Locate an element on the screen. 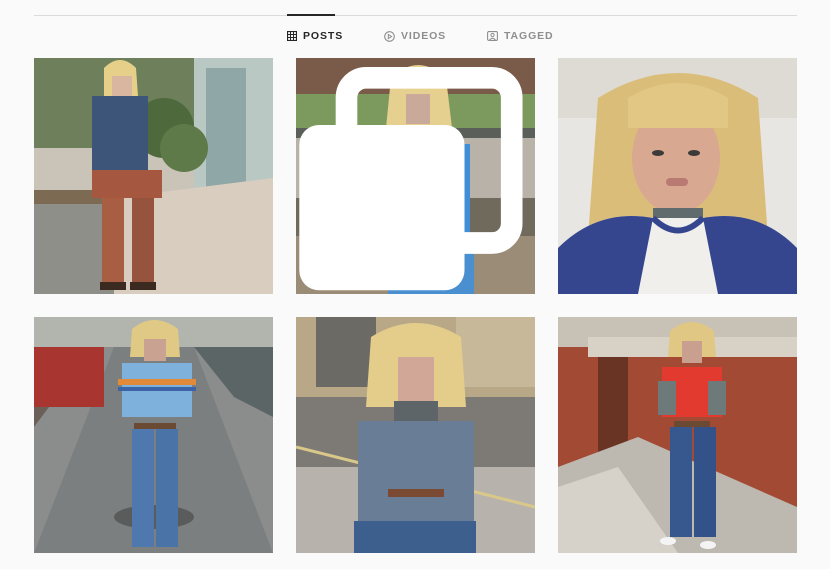 This screenshot has height=569, width=830. tab-tagged: TAGGED is located at coordinates (520, 36).